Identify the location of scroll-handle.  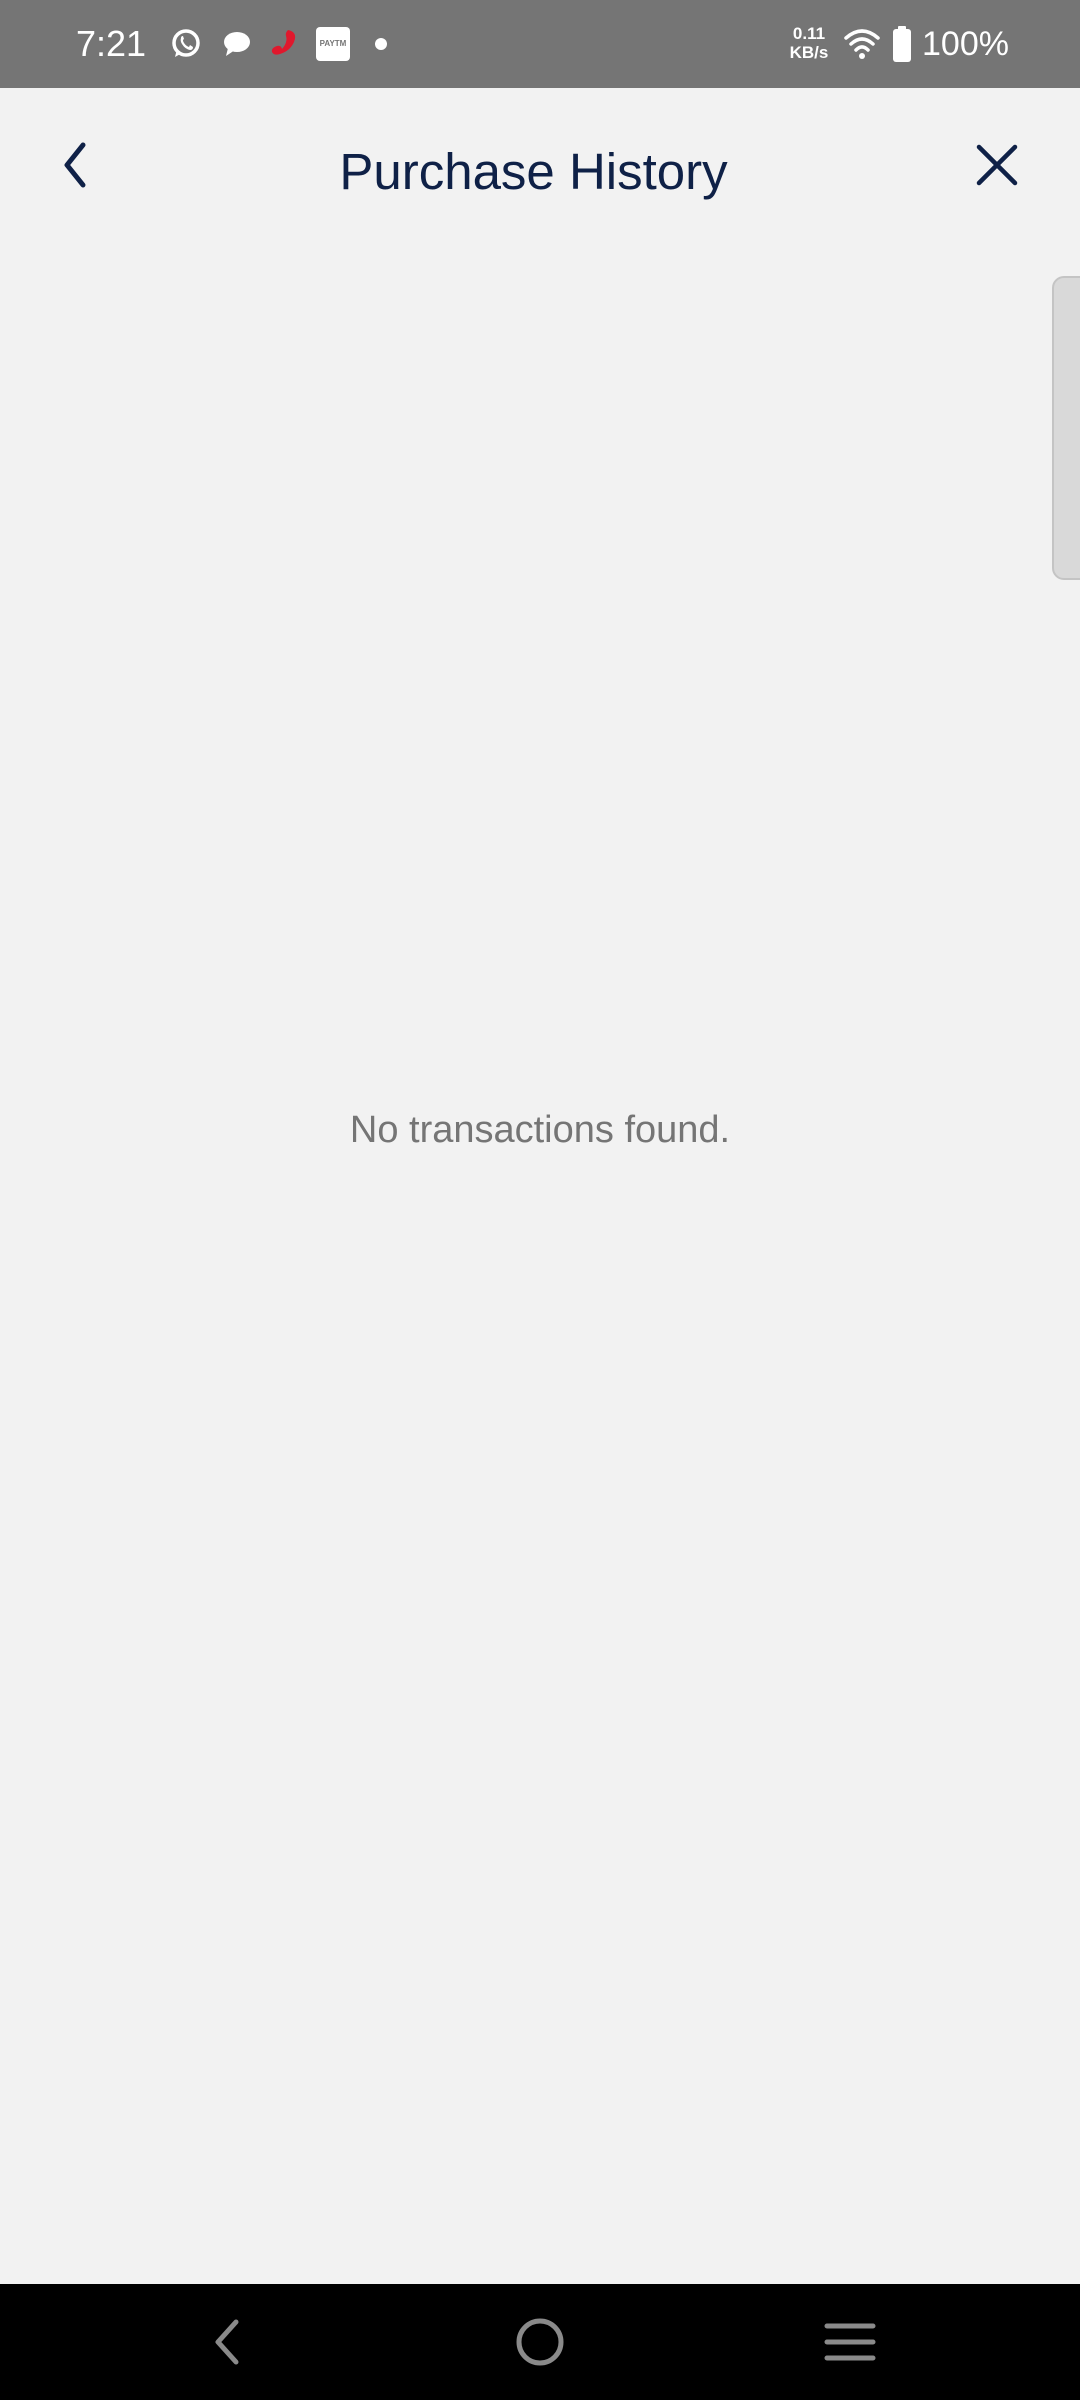
(1066, 428).